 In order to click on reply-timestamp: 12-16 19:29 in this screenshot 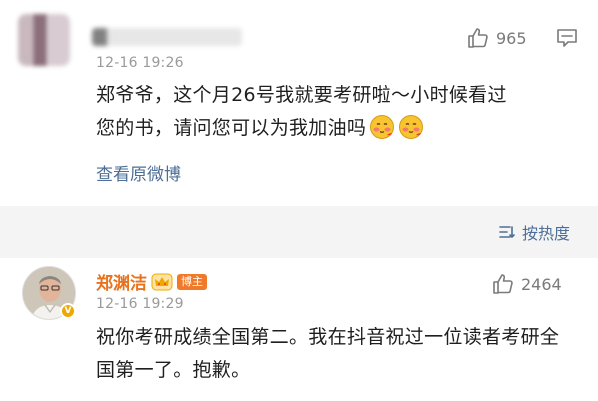, I will do `click(140, 304)`.